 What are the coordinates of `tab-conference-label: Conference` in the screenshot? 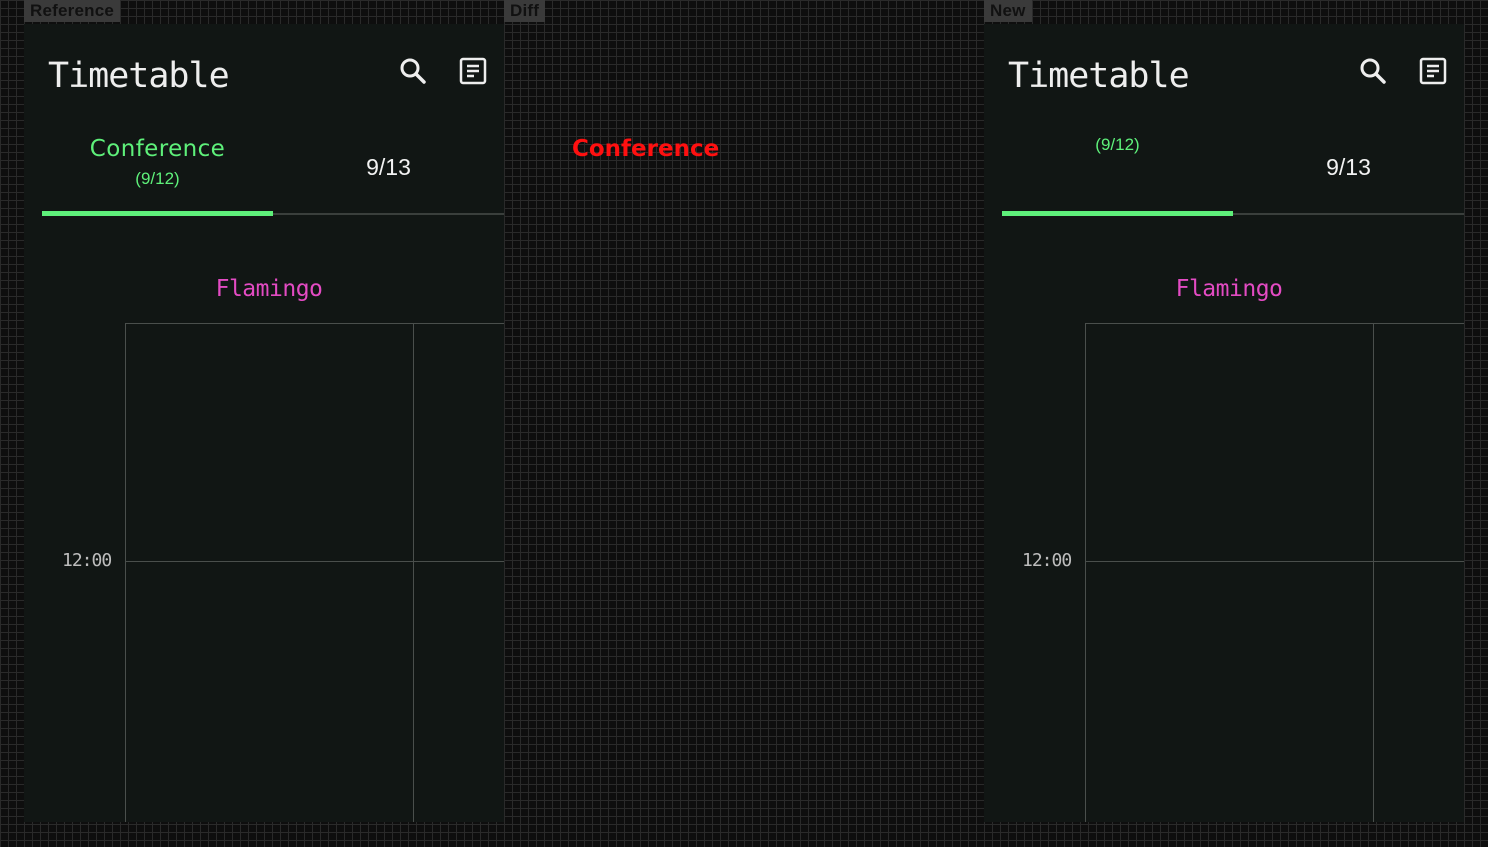 It's located at (157, 149).